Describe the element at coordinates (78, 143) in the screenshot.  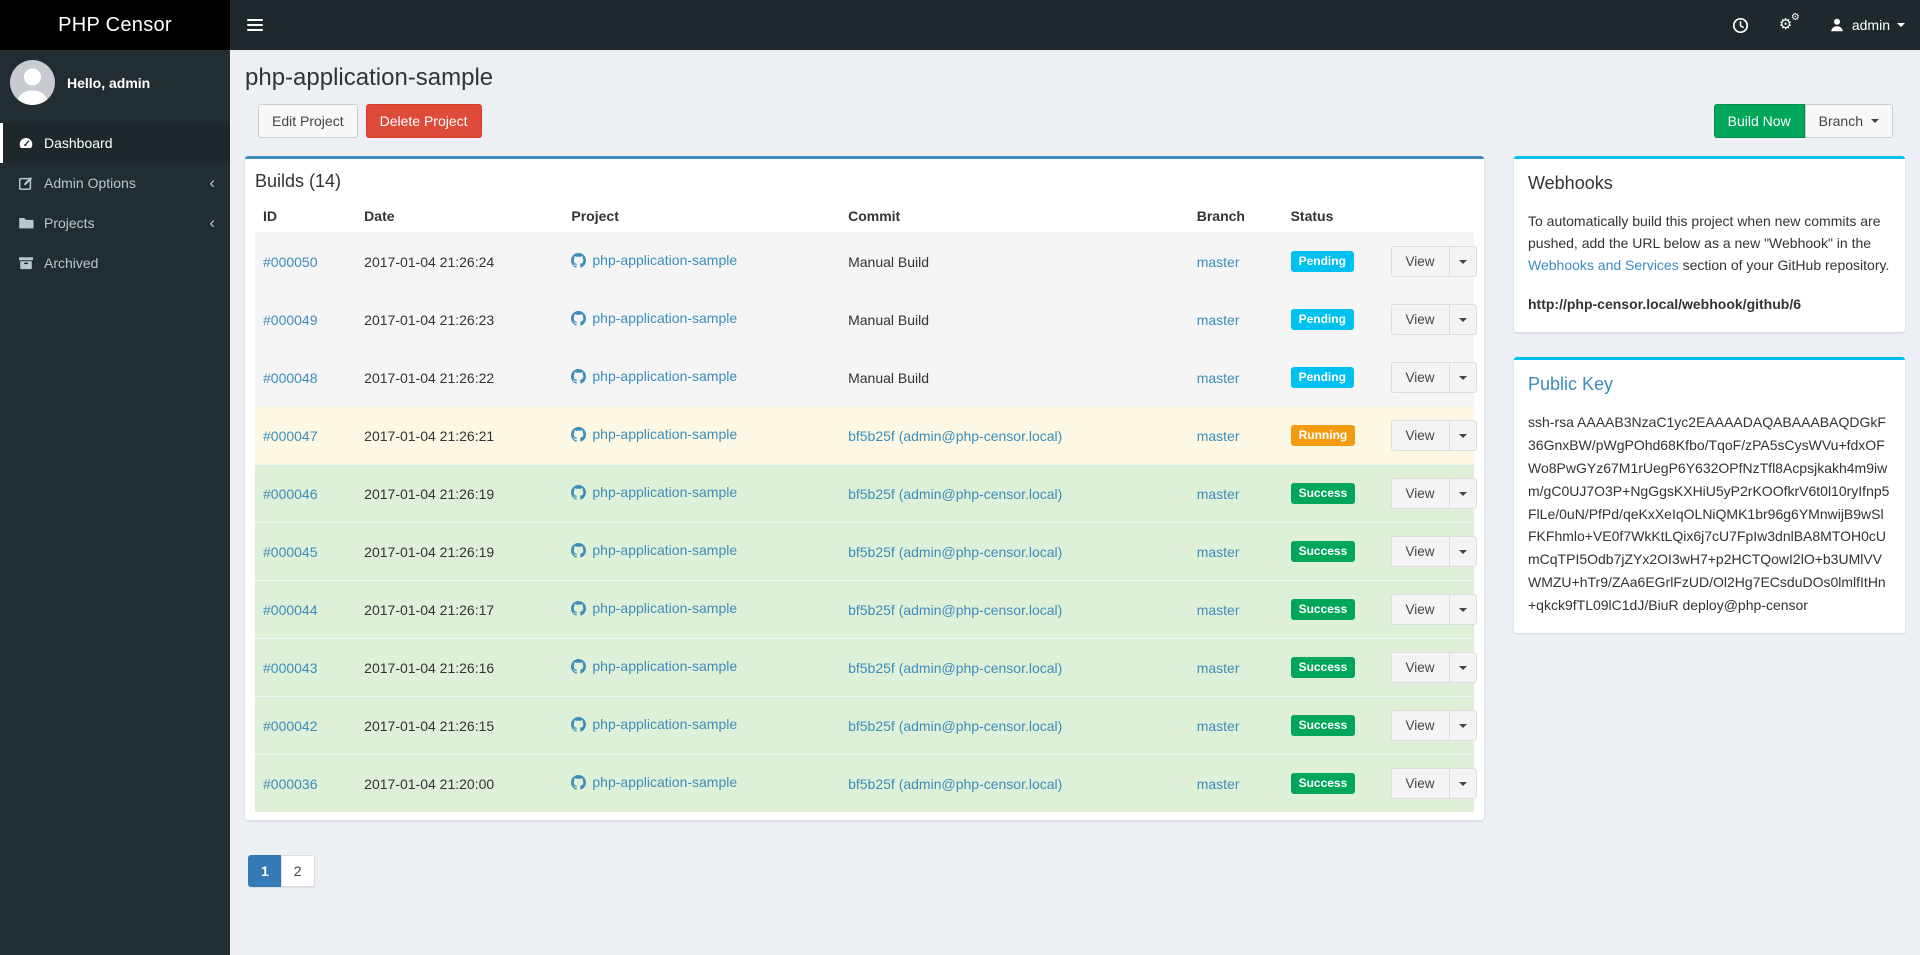
I see `sidebar-item-label: Dashboard` at that location.